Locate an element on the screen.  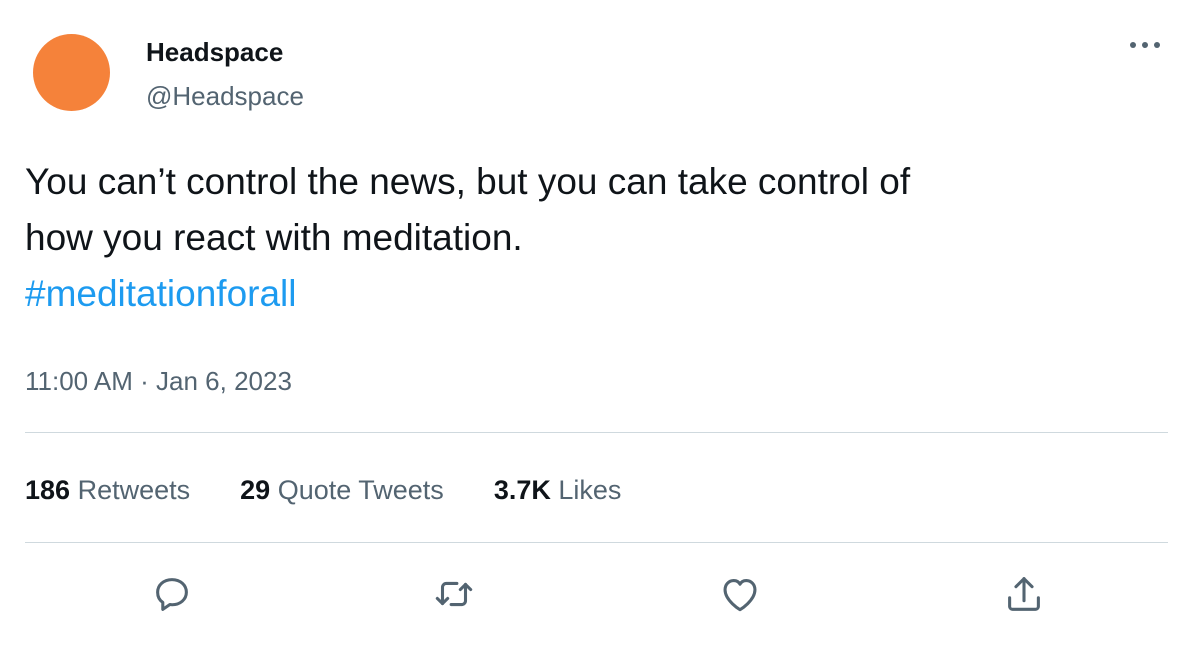
retweet-button is located at coordinates (454, 594).